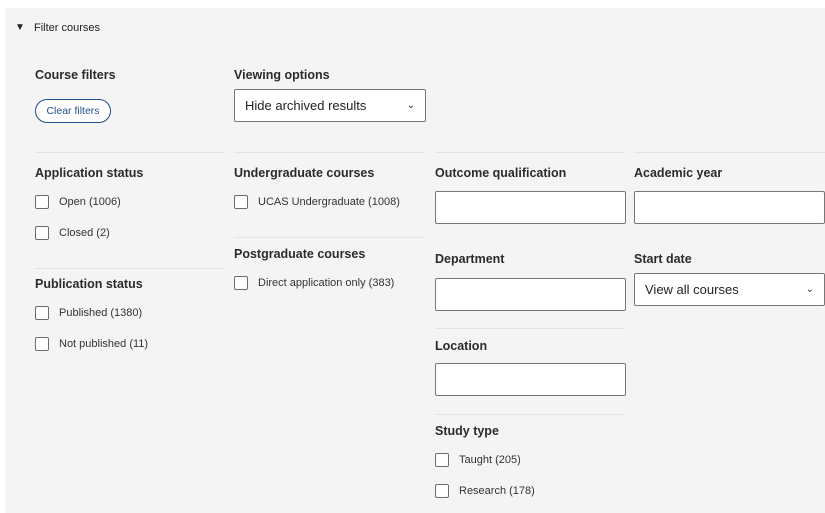 Image resolution: width=825 pixels, height=513 pixels. I want to click on collapse-toggle-icon: ▼, so click(20, 27).